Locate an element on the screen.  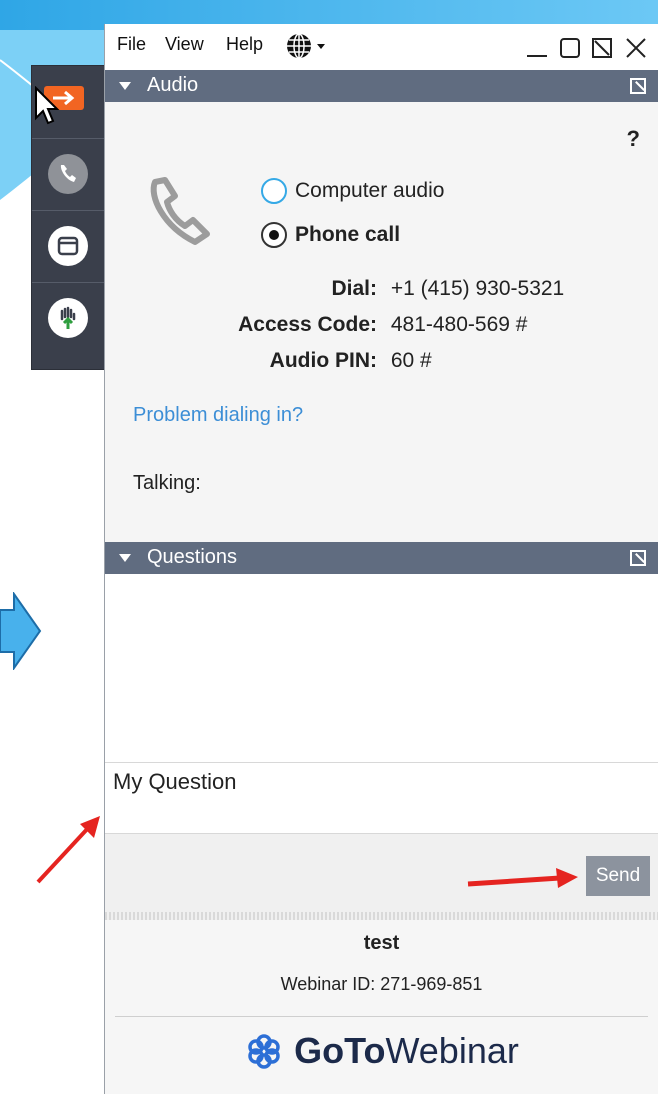
dial-value: +1 (415) 930-5321 is located at coordinates (477, 288).